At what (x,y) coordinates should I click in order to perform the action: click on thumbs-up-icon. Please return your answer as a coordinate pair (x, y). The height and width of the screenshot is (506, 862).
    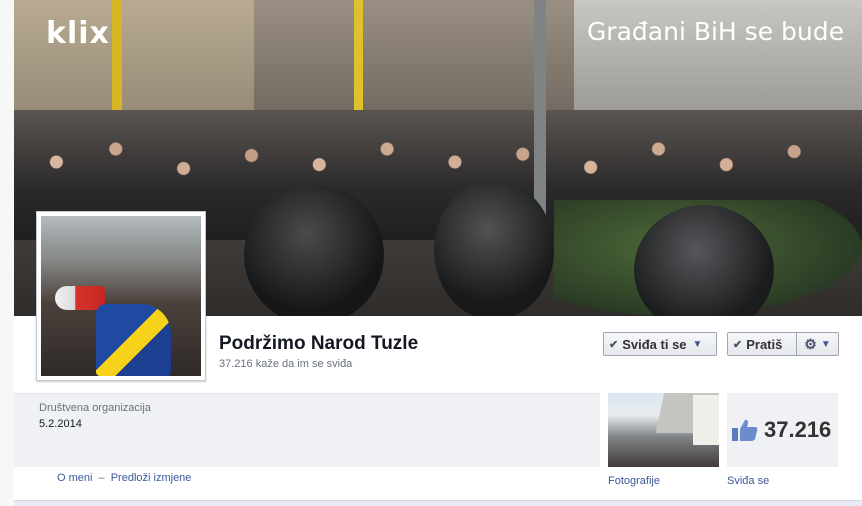
    Looking at the image, I should click on (745, 430).